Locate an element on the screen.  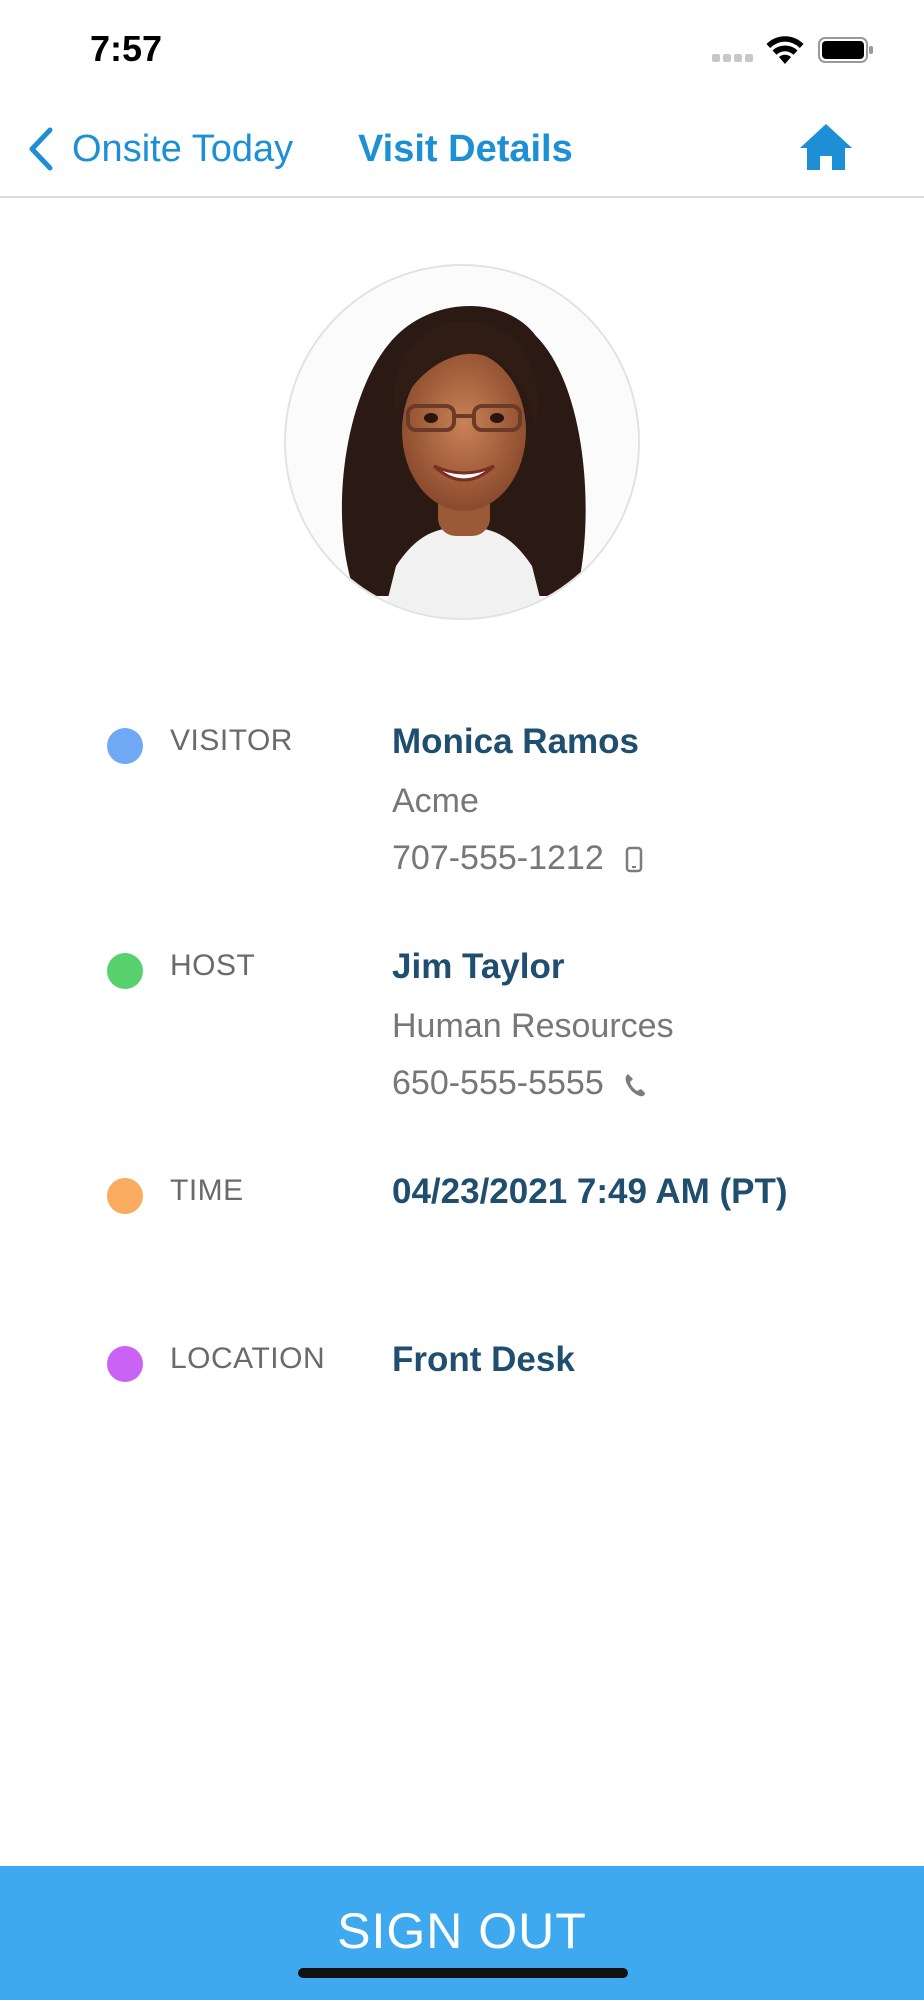
visitor-label: VISITOR is located at coordinates (231, 740).